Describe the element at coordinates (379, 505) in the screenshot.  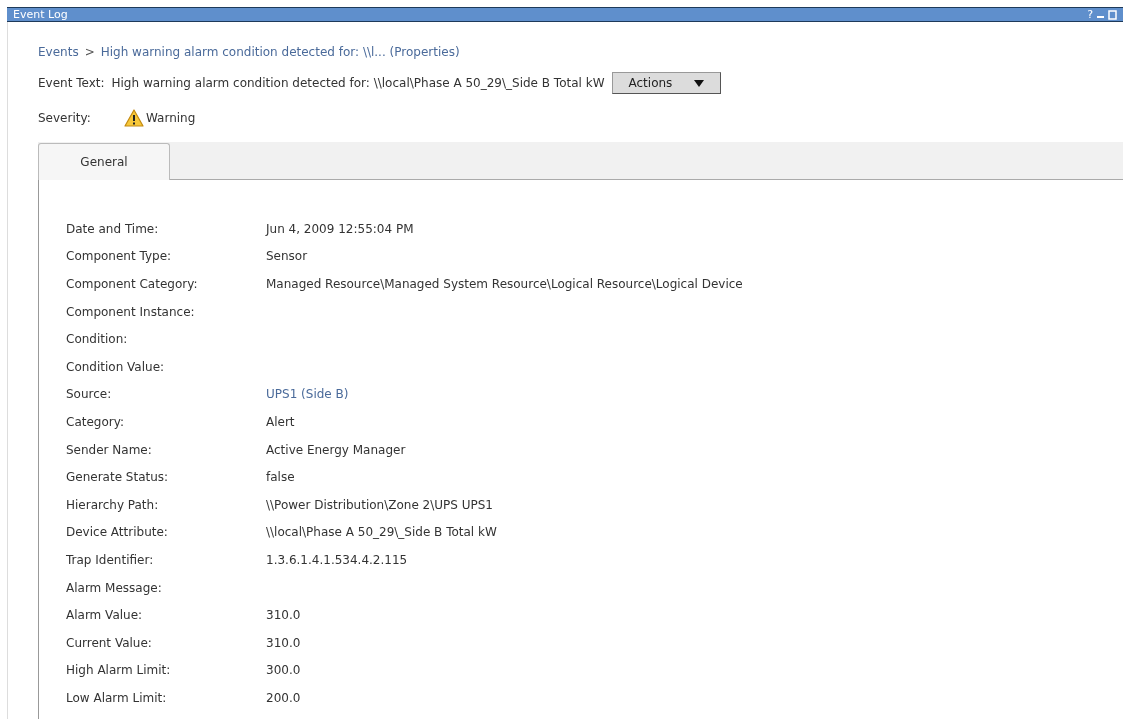
I see `property-value: \\Power Distribution\Zone 2\UPS UPS1` at that location.